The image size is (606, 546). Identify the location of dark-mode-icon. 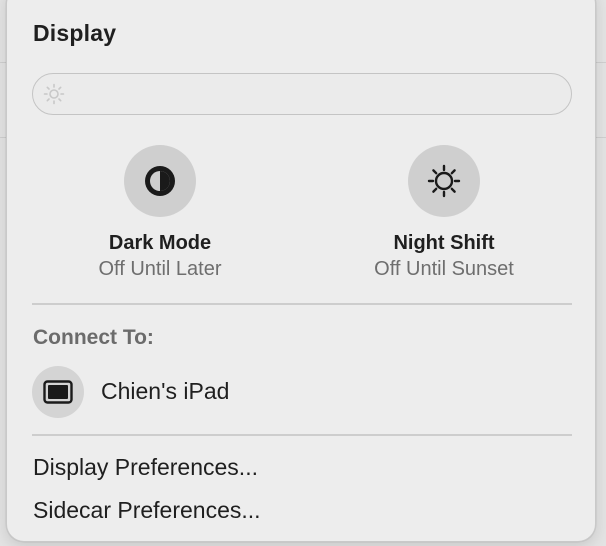
(160, 181).